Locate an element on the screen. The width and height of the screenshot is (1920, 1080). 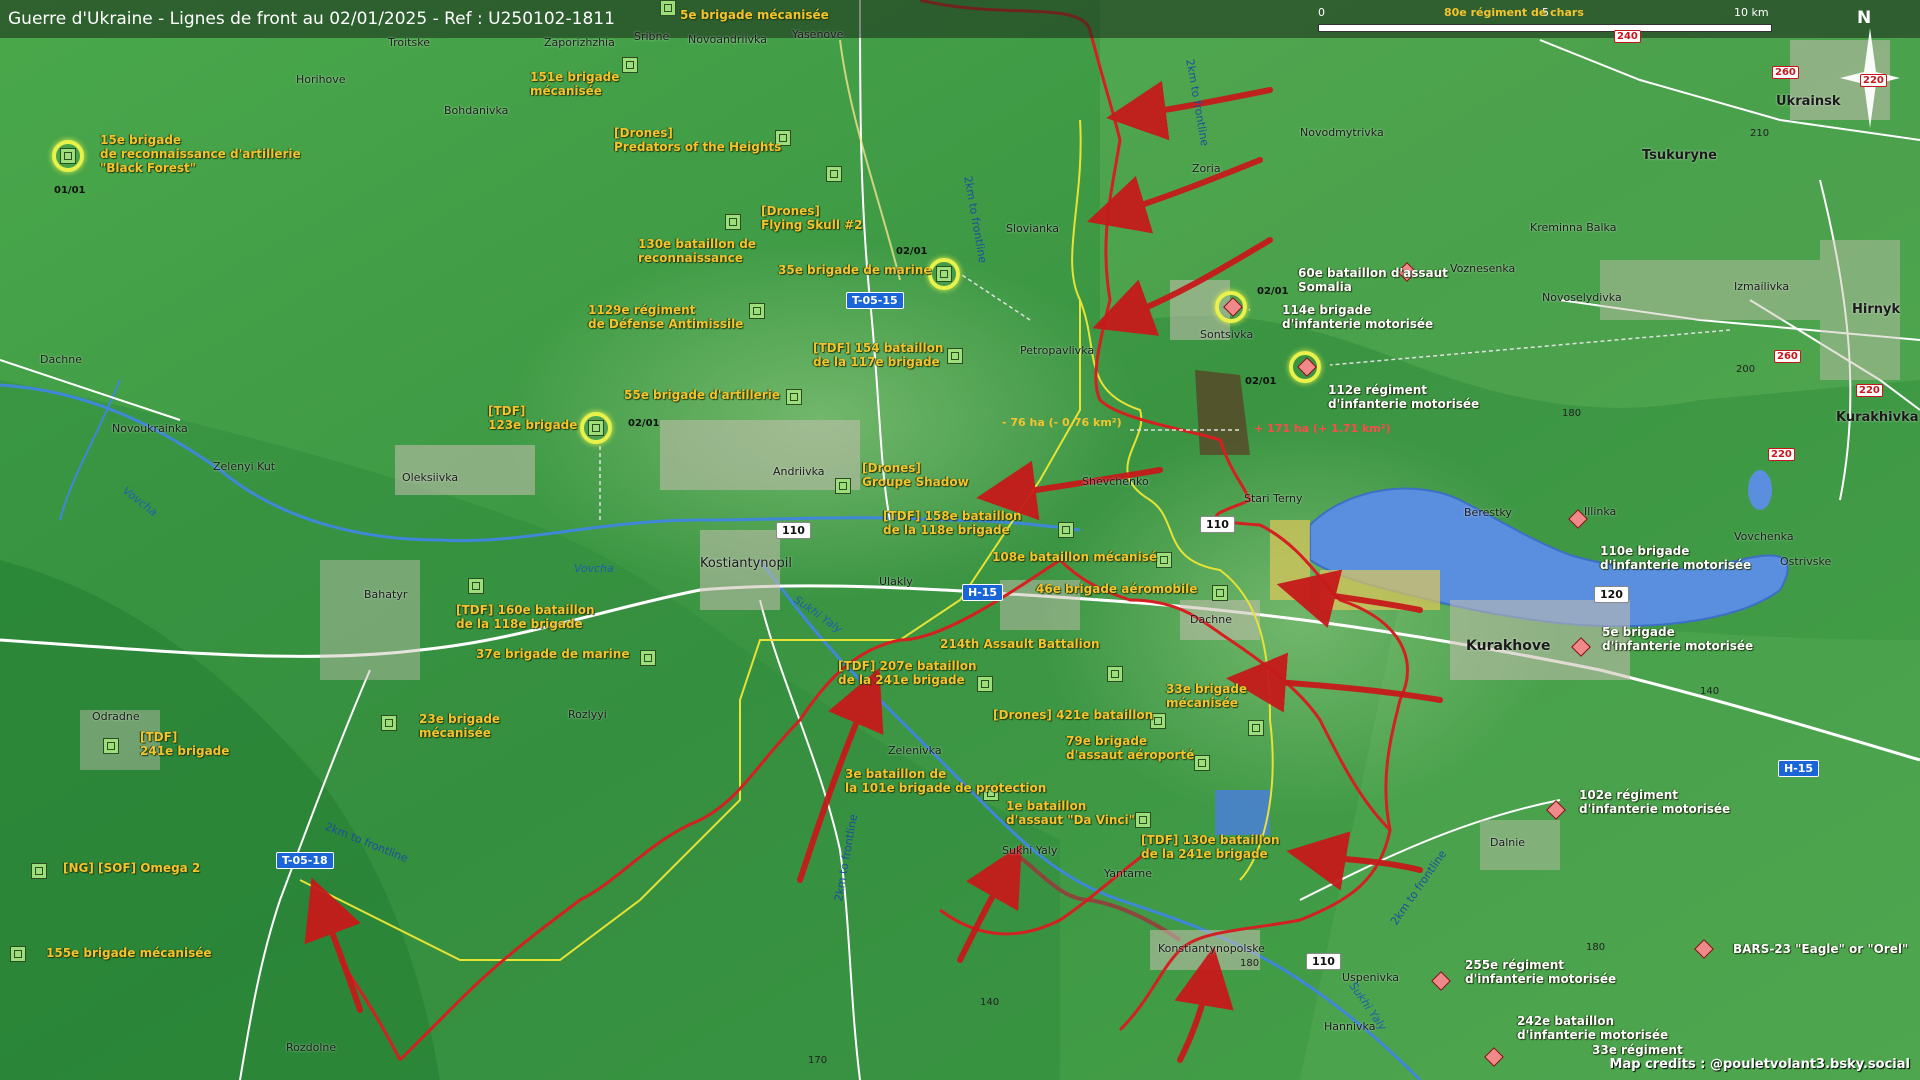
river-label: Vovcha is located at coordinates (594, 568).